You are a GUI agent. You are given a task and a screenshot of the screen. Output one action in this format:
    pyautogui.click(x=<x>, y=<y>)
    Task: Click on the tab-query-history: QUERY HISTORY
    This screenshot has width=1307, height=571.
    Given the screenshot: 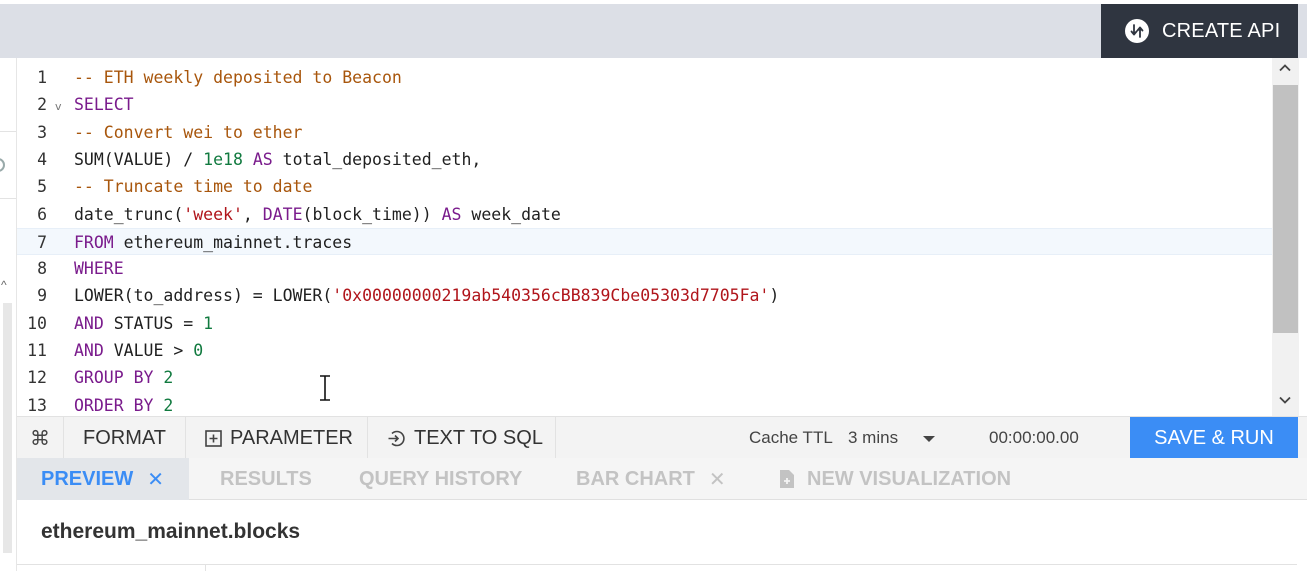 What is the action you would take?
    pyautogui.click(x=440, y=479)
    